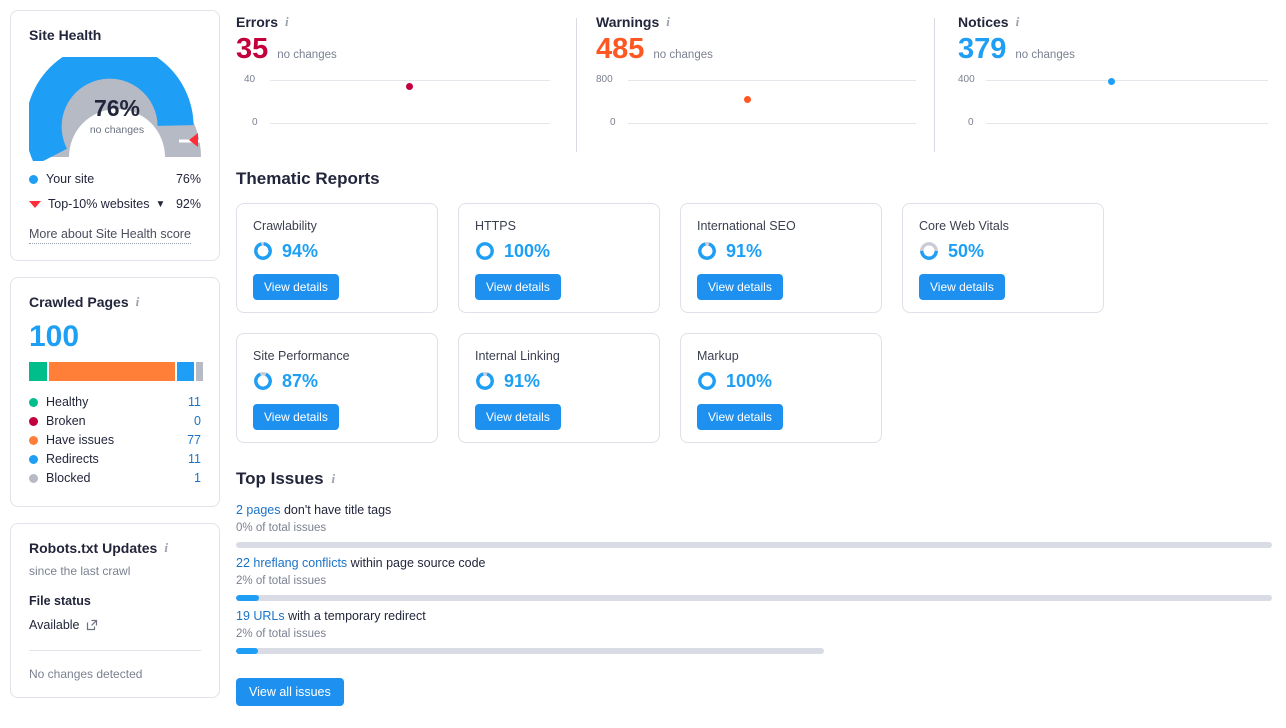 This screenshot has height=728, width=1286. Describe the element at coordinates (185, 371) in the screenshot. I see `bar-segment-redirects` at that location.